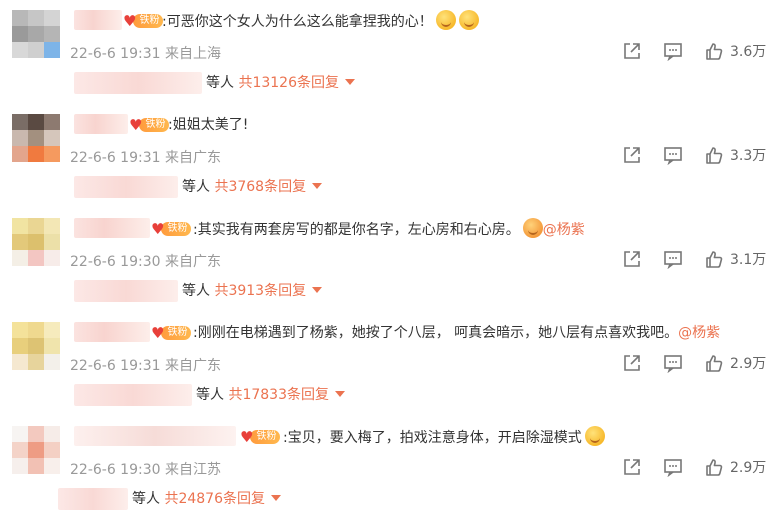 The width and height of the screenshot is (782, 524). Describe the element at coordinates (145, 54) in the screenshot. I see `comment-meta: 22-6-6 19:31 来自上海` at that location.